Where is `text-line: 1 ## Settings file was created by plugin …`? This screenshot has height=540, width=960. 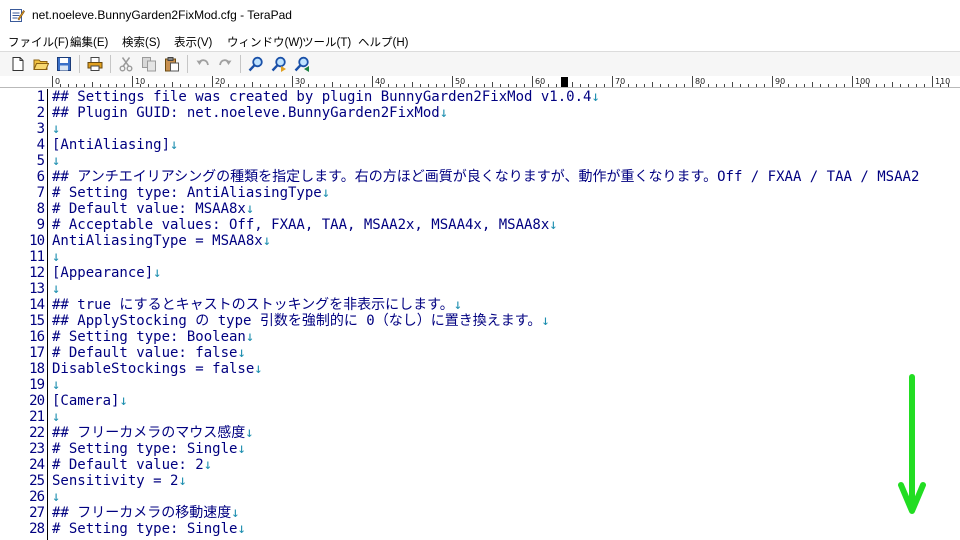
text-line: 1 ## Settings file was created by plugin … is located at coordinates (480, 97).